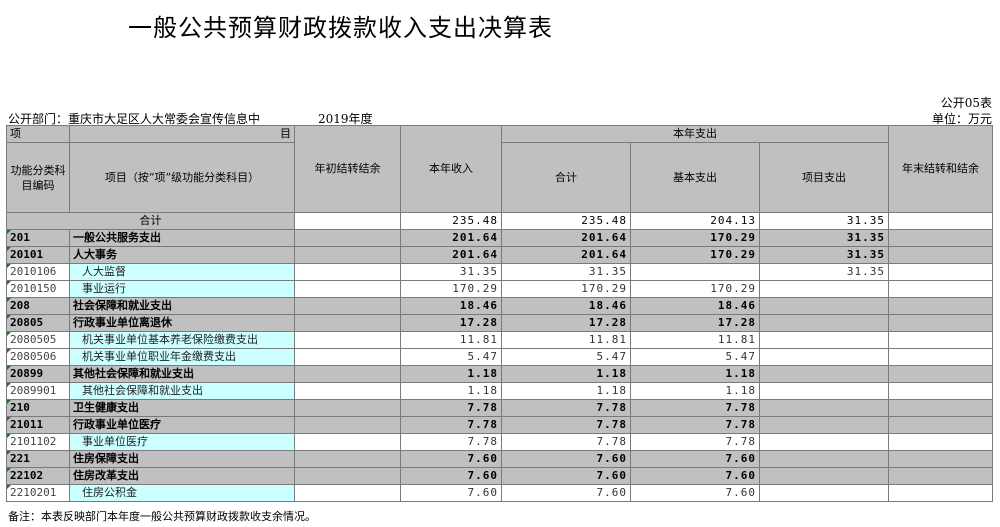 The width and height of the screenshot is (1000, 527). What do you see at coordinates (695, 476) in the screenshot?
I see `row-basic: 7.60` at bounding box center [695, 476].